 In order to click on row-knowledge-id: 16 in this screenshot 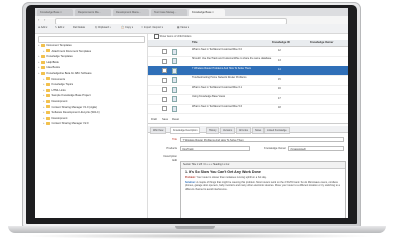, I will do `click(279, 88)`.